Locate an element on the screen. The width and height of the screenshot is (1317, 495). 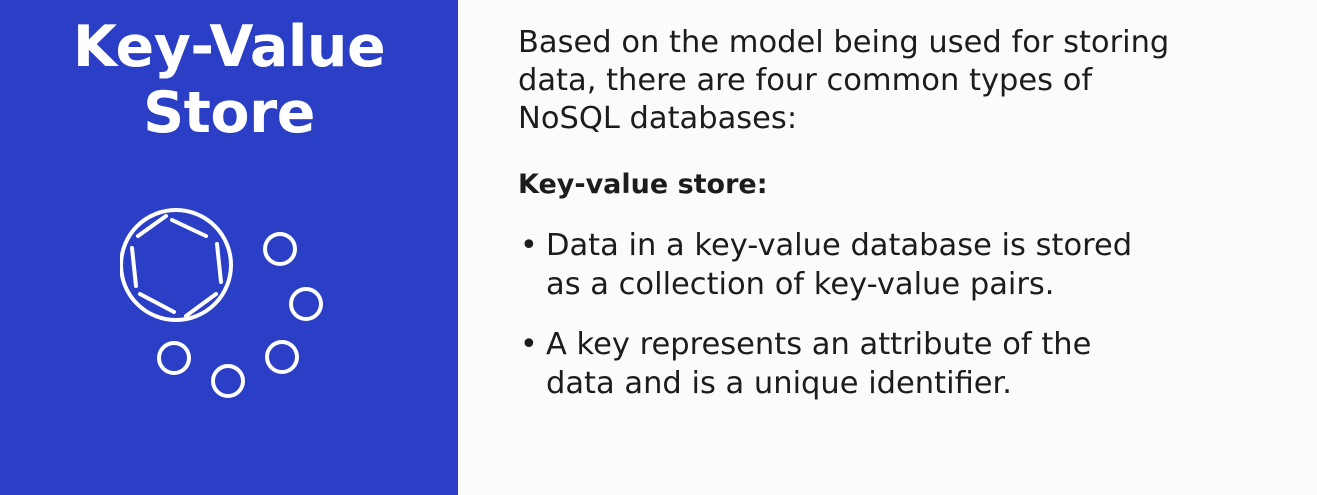
bullet-2-line-2: data and is a unique identifier. is located at coordinates (779, 383).